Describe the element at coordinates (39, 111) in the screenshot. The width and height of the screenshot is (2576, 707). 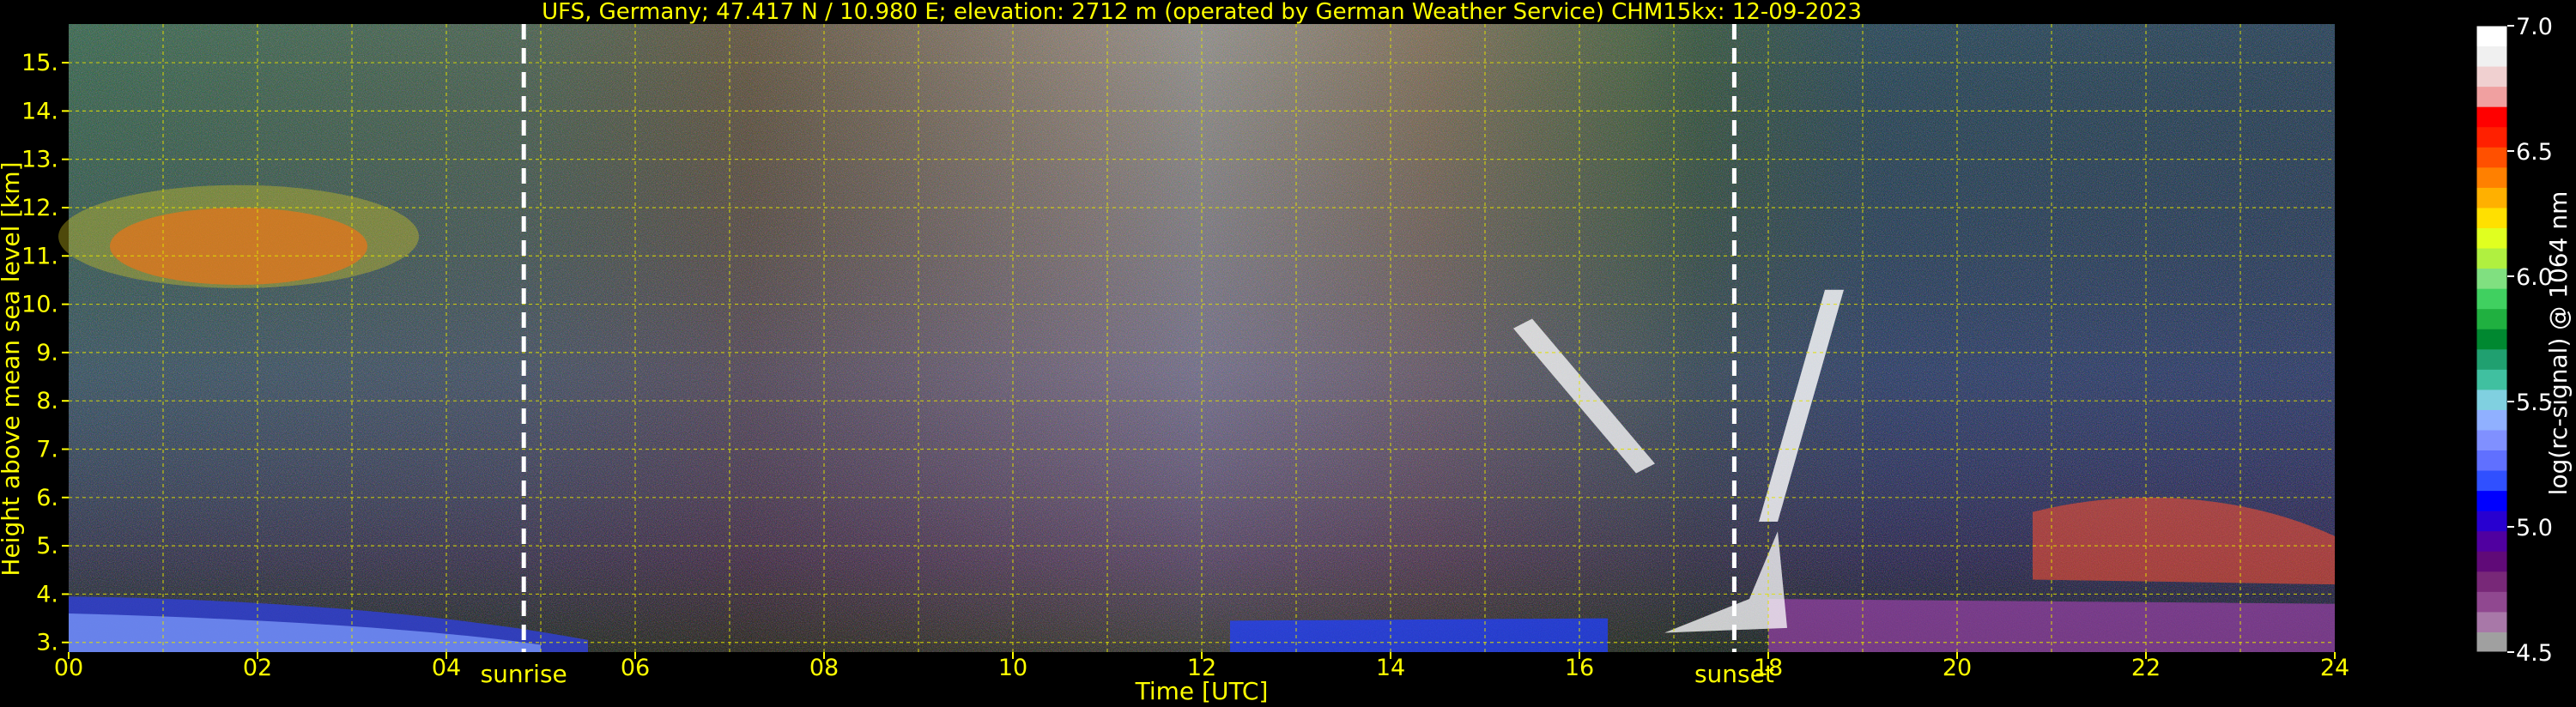
I see `y-tick-label: 14.` at that location.